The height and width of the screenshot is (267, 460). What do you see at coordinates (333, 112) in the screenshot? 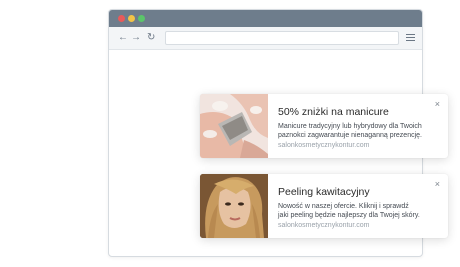
I see `notification-title: 50% zniżki na manicure` at bounding box center [333, 112].